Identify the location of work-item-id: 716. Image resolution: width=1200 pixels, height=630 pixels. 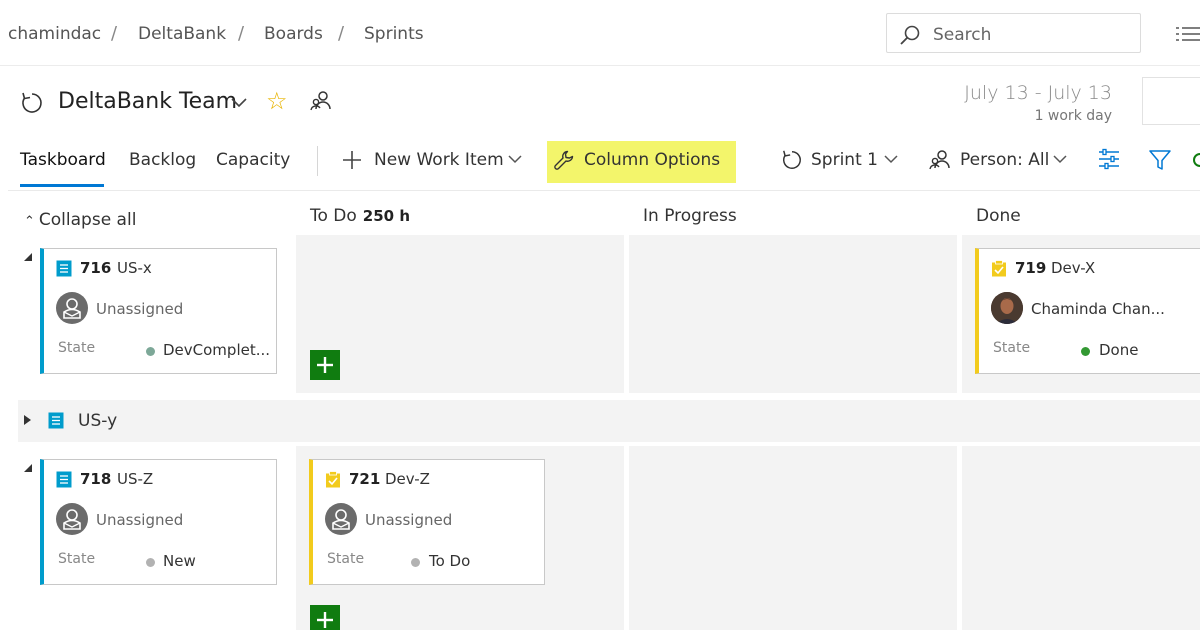
(95, 268).